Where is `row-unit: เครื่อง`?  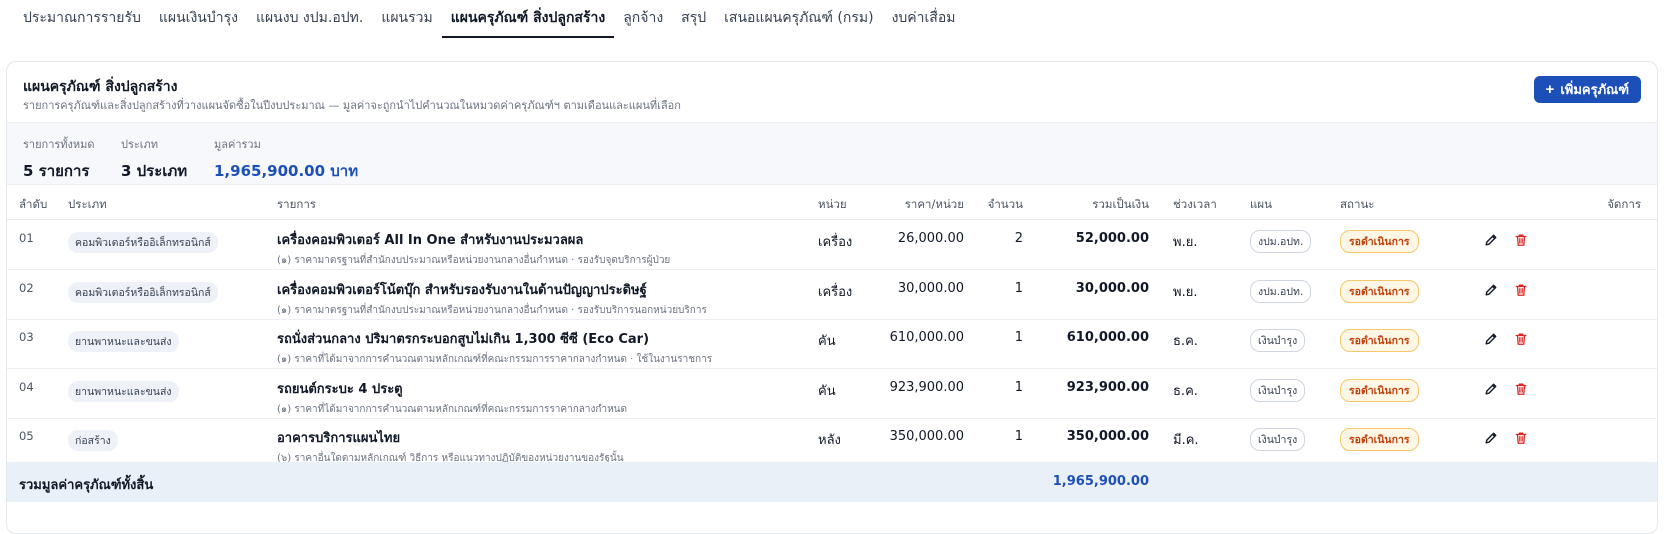 row-unit: เครื่อง is located at coordinates (835, 242).